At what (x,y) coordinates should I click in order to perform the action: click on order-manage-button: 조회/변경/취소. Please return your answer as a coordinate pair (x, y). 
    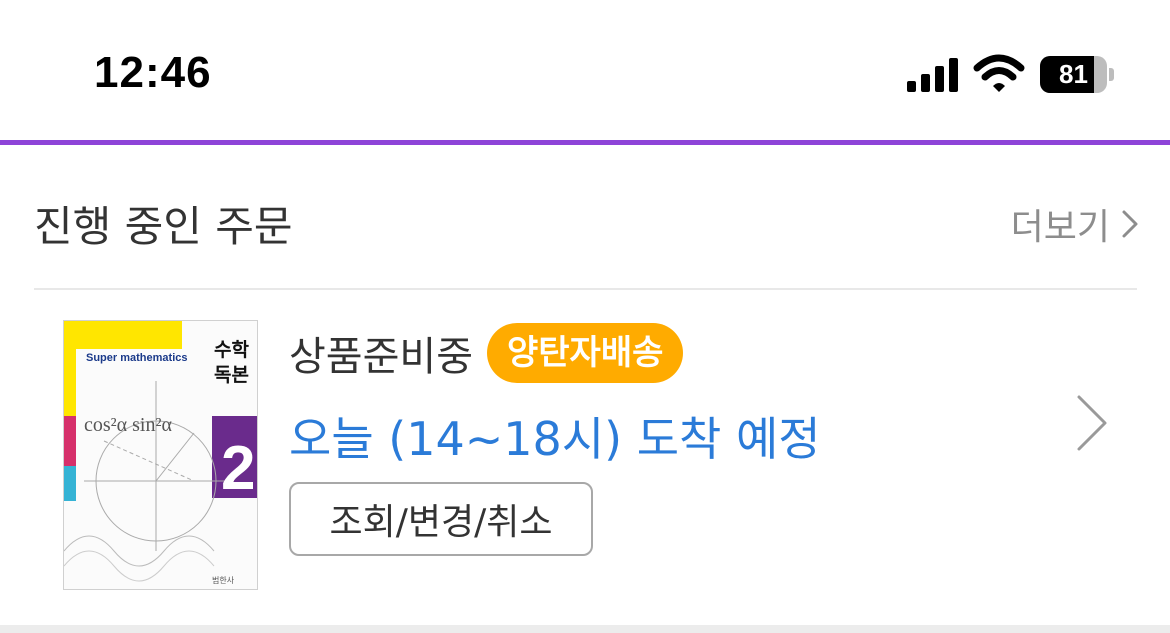
    Looking at the image, I should click on (441, 519).